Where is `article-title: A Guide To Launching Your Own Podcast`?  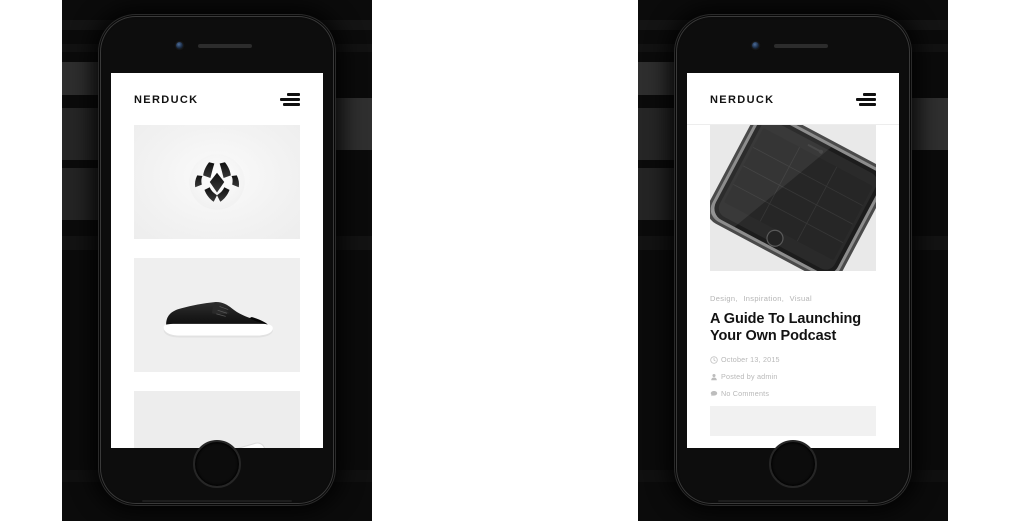 article-title: A Guide To Launching Your Own Podcast is located at coordinates (793, 327).